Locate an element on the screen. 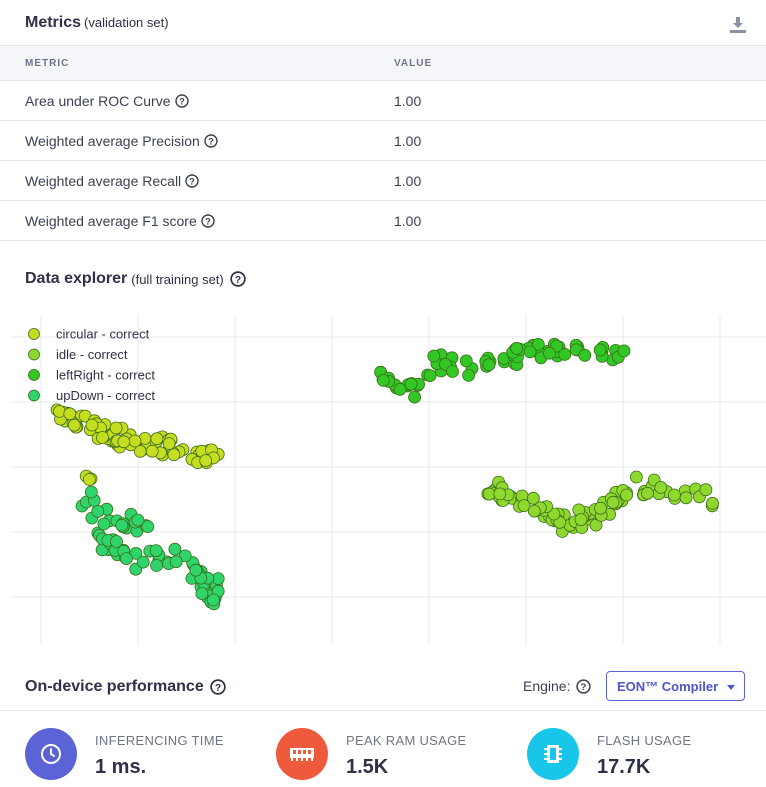  stat-value: 1 ms. is located at coordinates (121, 767).